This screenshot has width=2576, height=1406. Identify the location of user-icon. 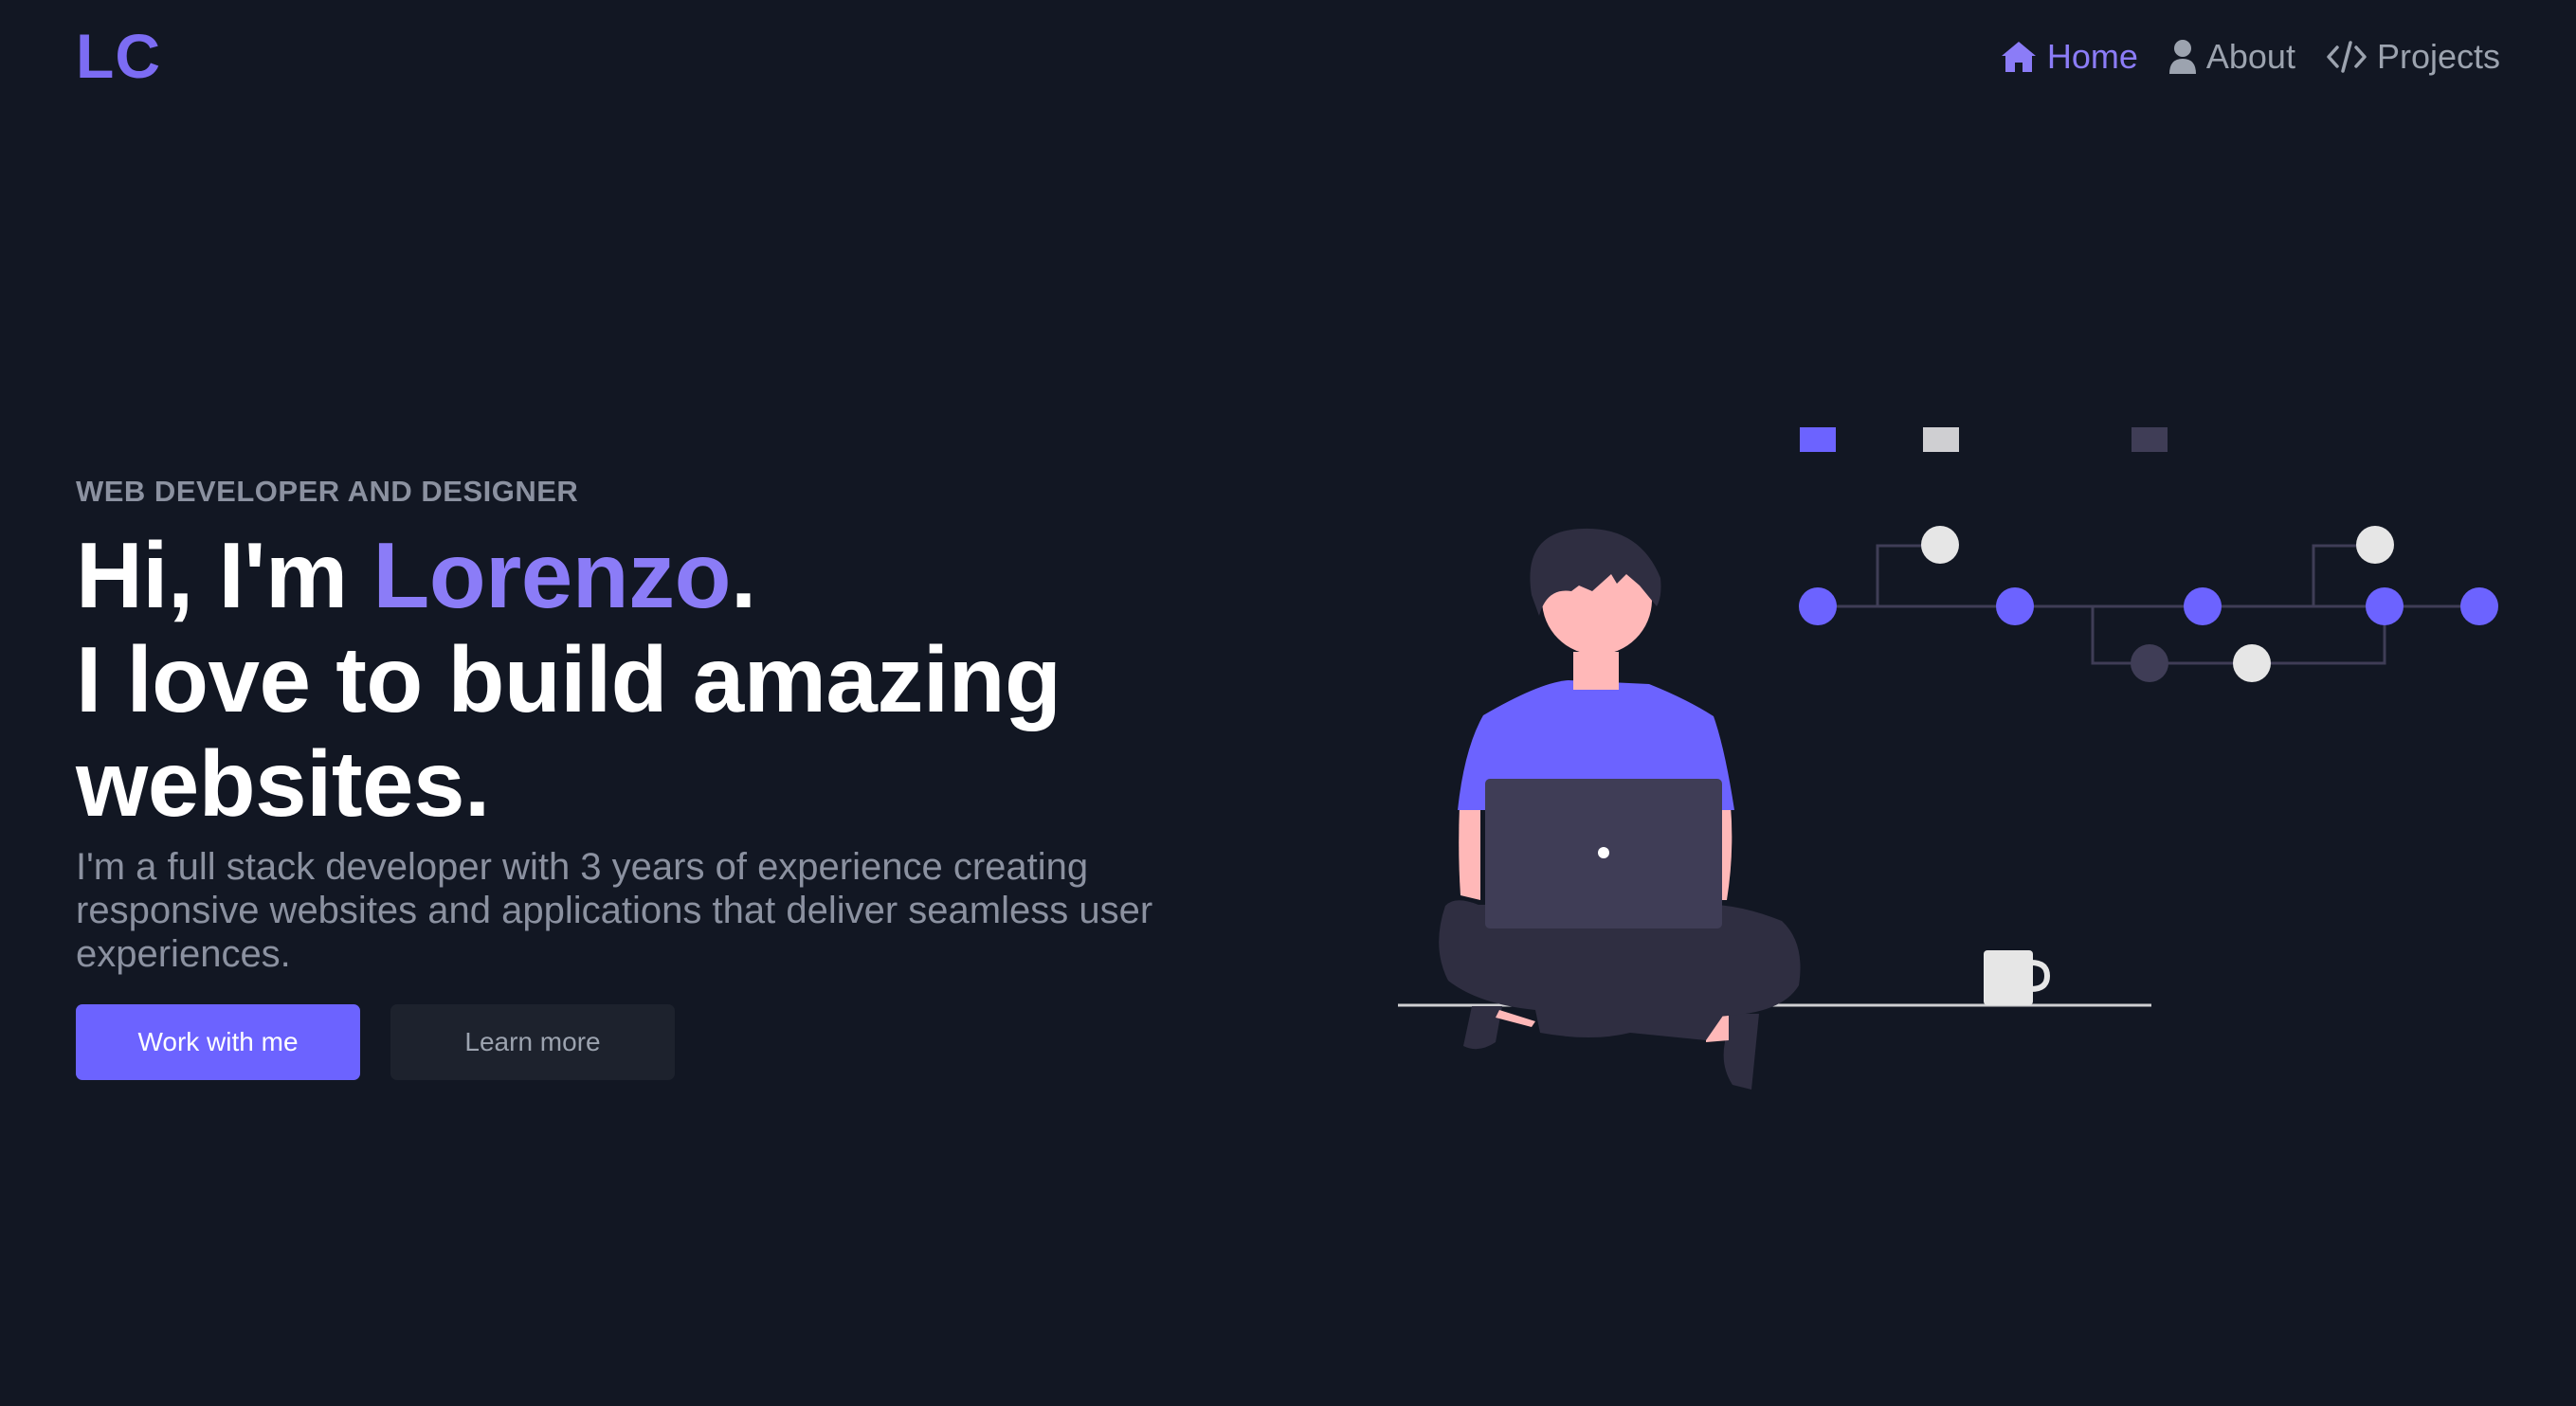
(2182, 57).